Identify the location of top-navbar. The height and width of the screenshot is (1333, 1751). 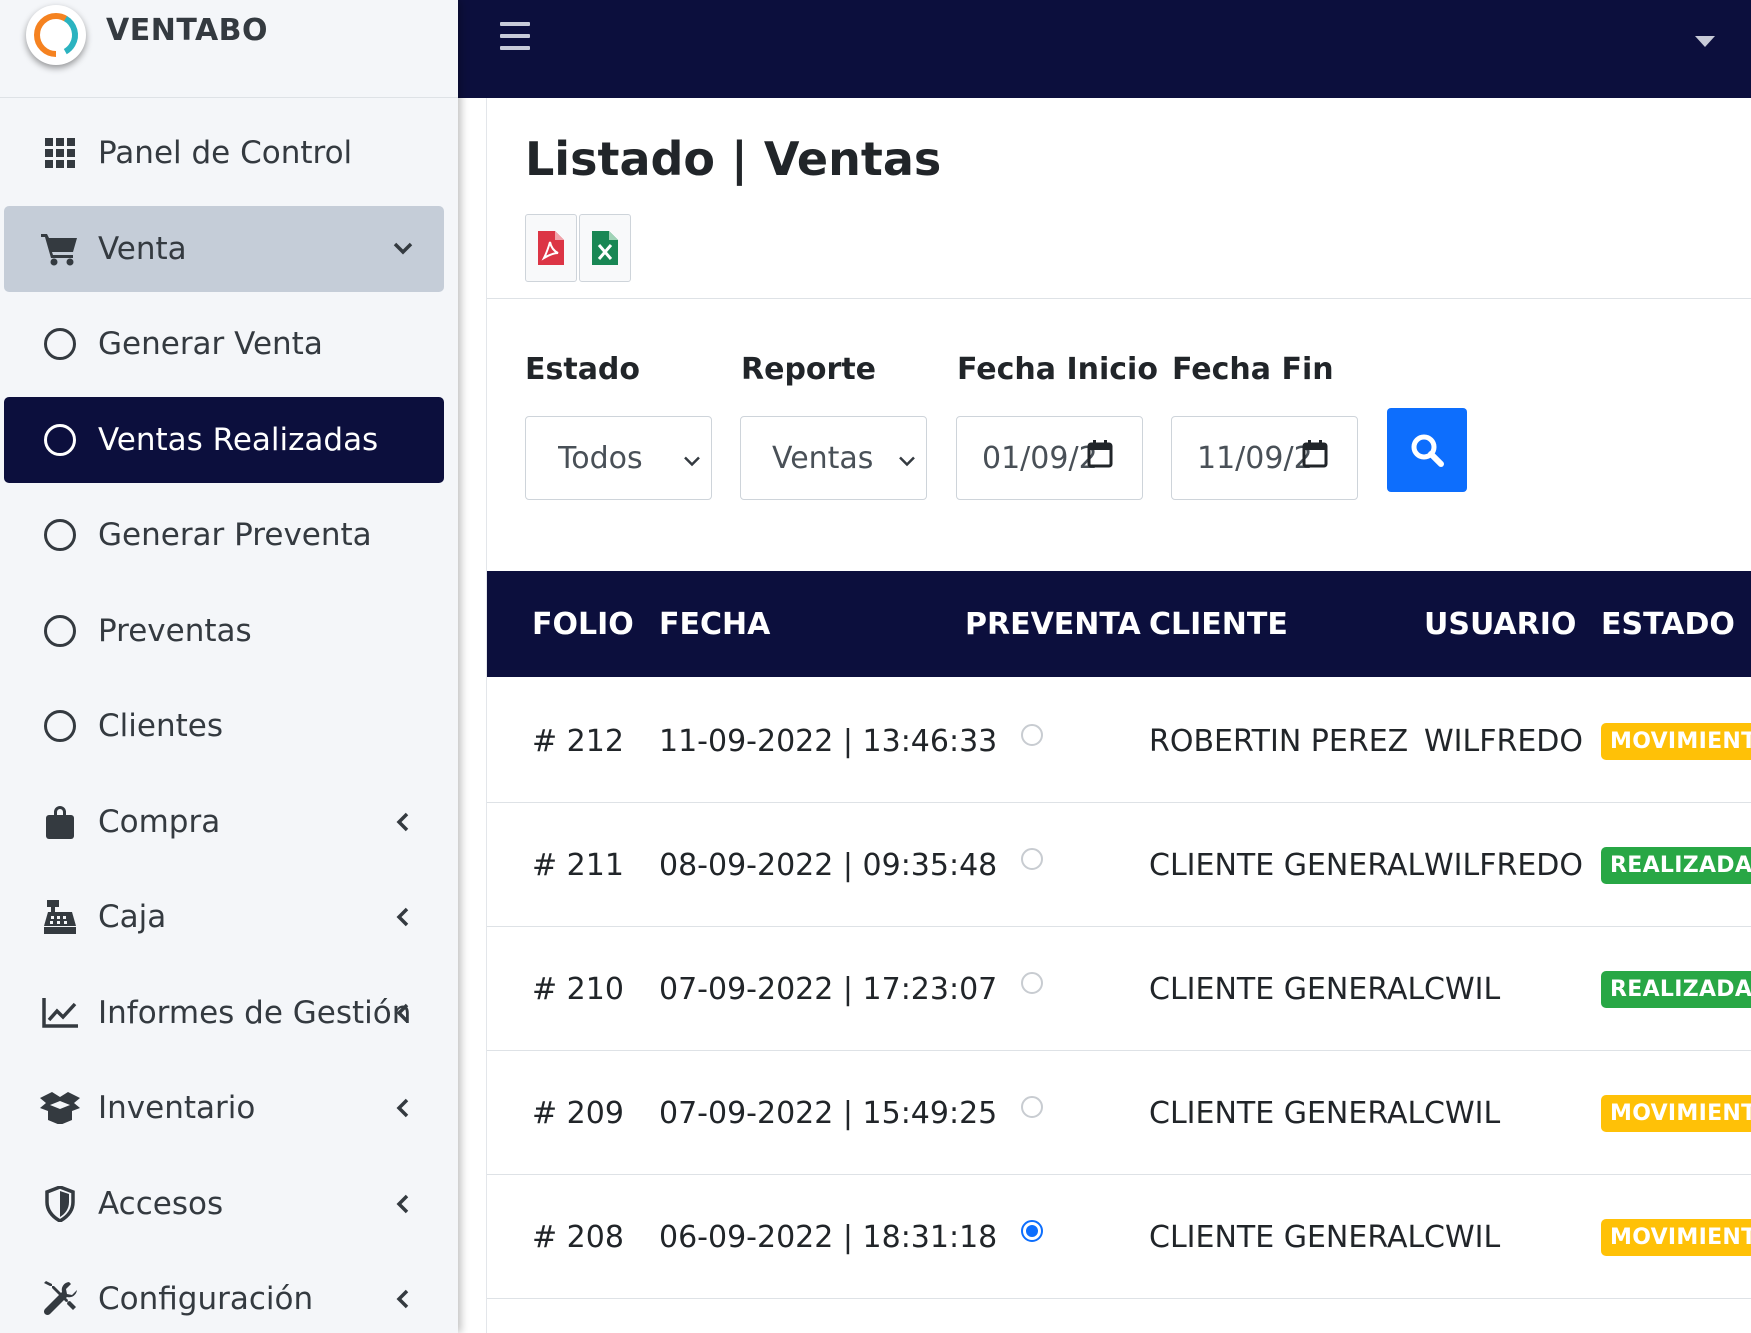
(1104, 49).